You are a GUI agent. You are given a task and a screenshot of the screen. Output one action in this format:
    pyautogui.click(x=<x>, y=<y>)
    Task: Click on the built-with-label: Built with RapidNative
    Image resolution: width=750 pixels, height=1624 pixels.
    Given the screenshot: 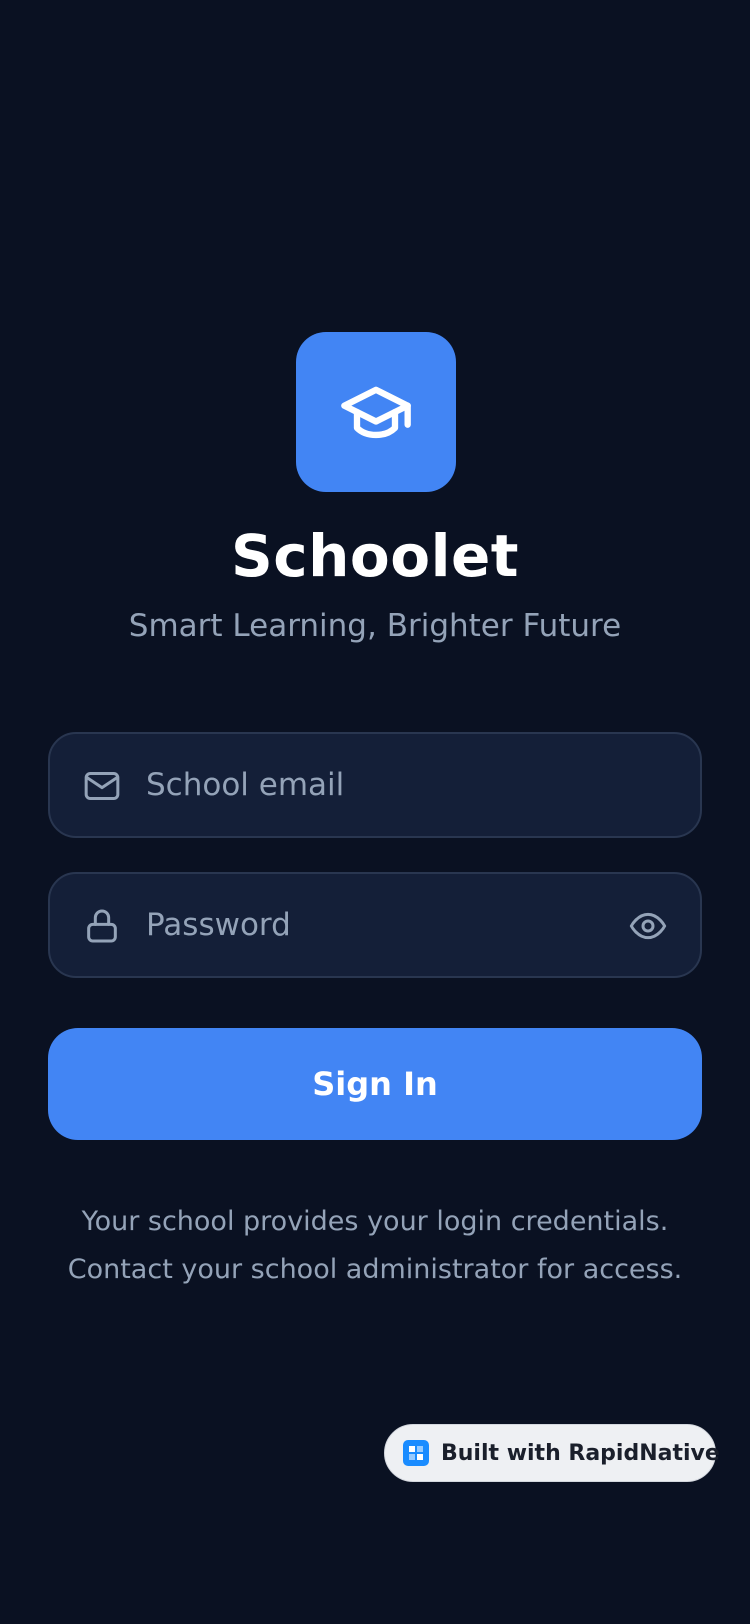 What is the action you would take?
    pyautogui.click(x=580, y=1453)
    